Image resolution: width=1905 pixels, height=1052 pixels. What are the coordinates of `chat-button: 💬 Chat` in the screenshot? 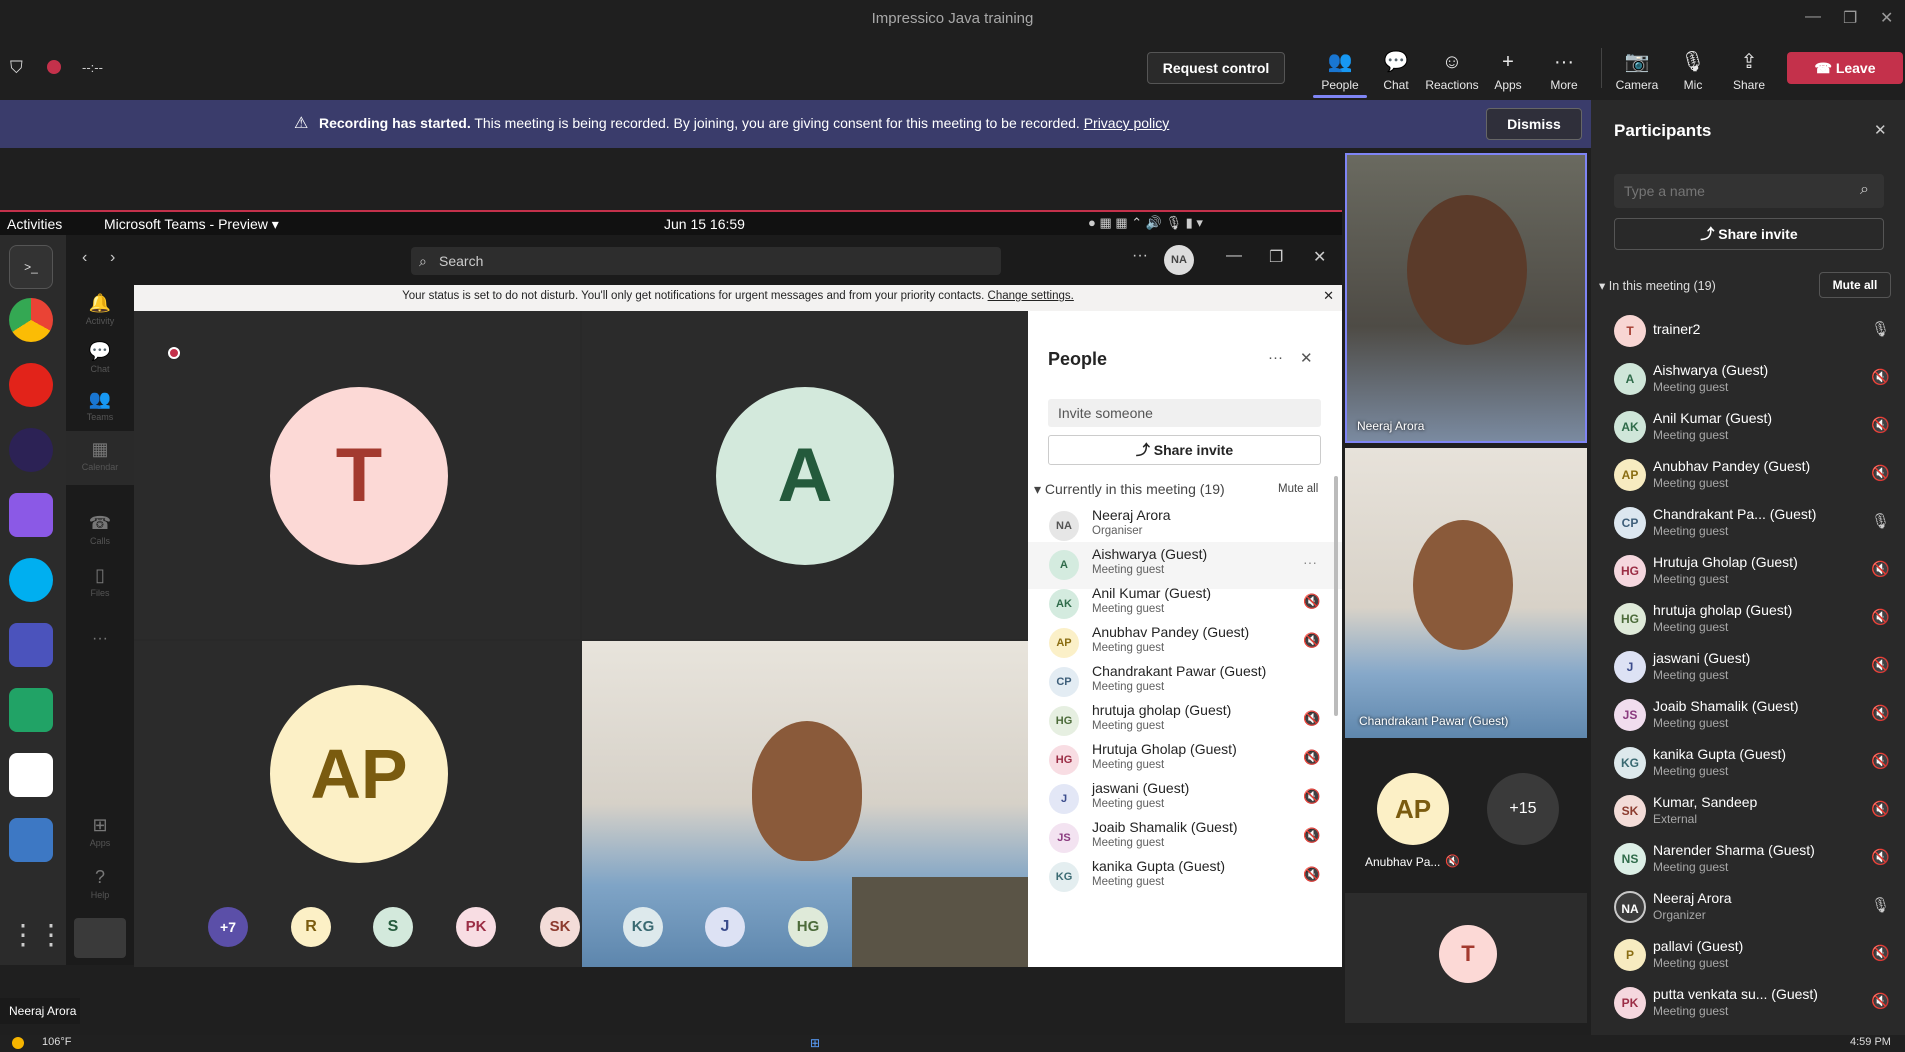 It's located at (1396, 71).